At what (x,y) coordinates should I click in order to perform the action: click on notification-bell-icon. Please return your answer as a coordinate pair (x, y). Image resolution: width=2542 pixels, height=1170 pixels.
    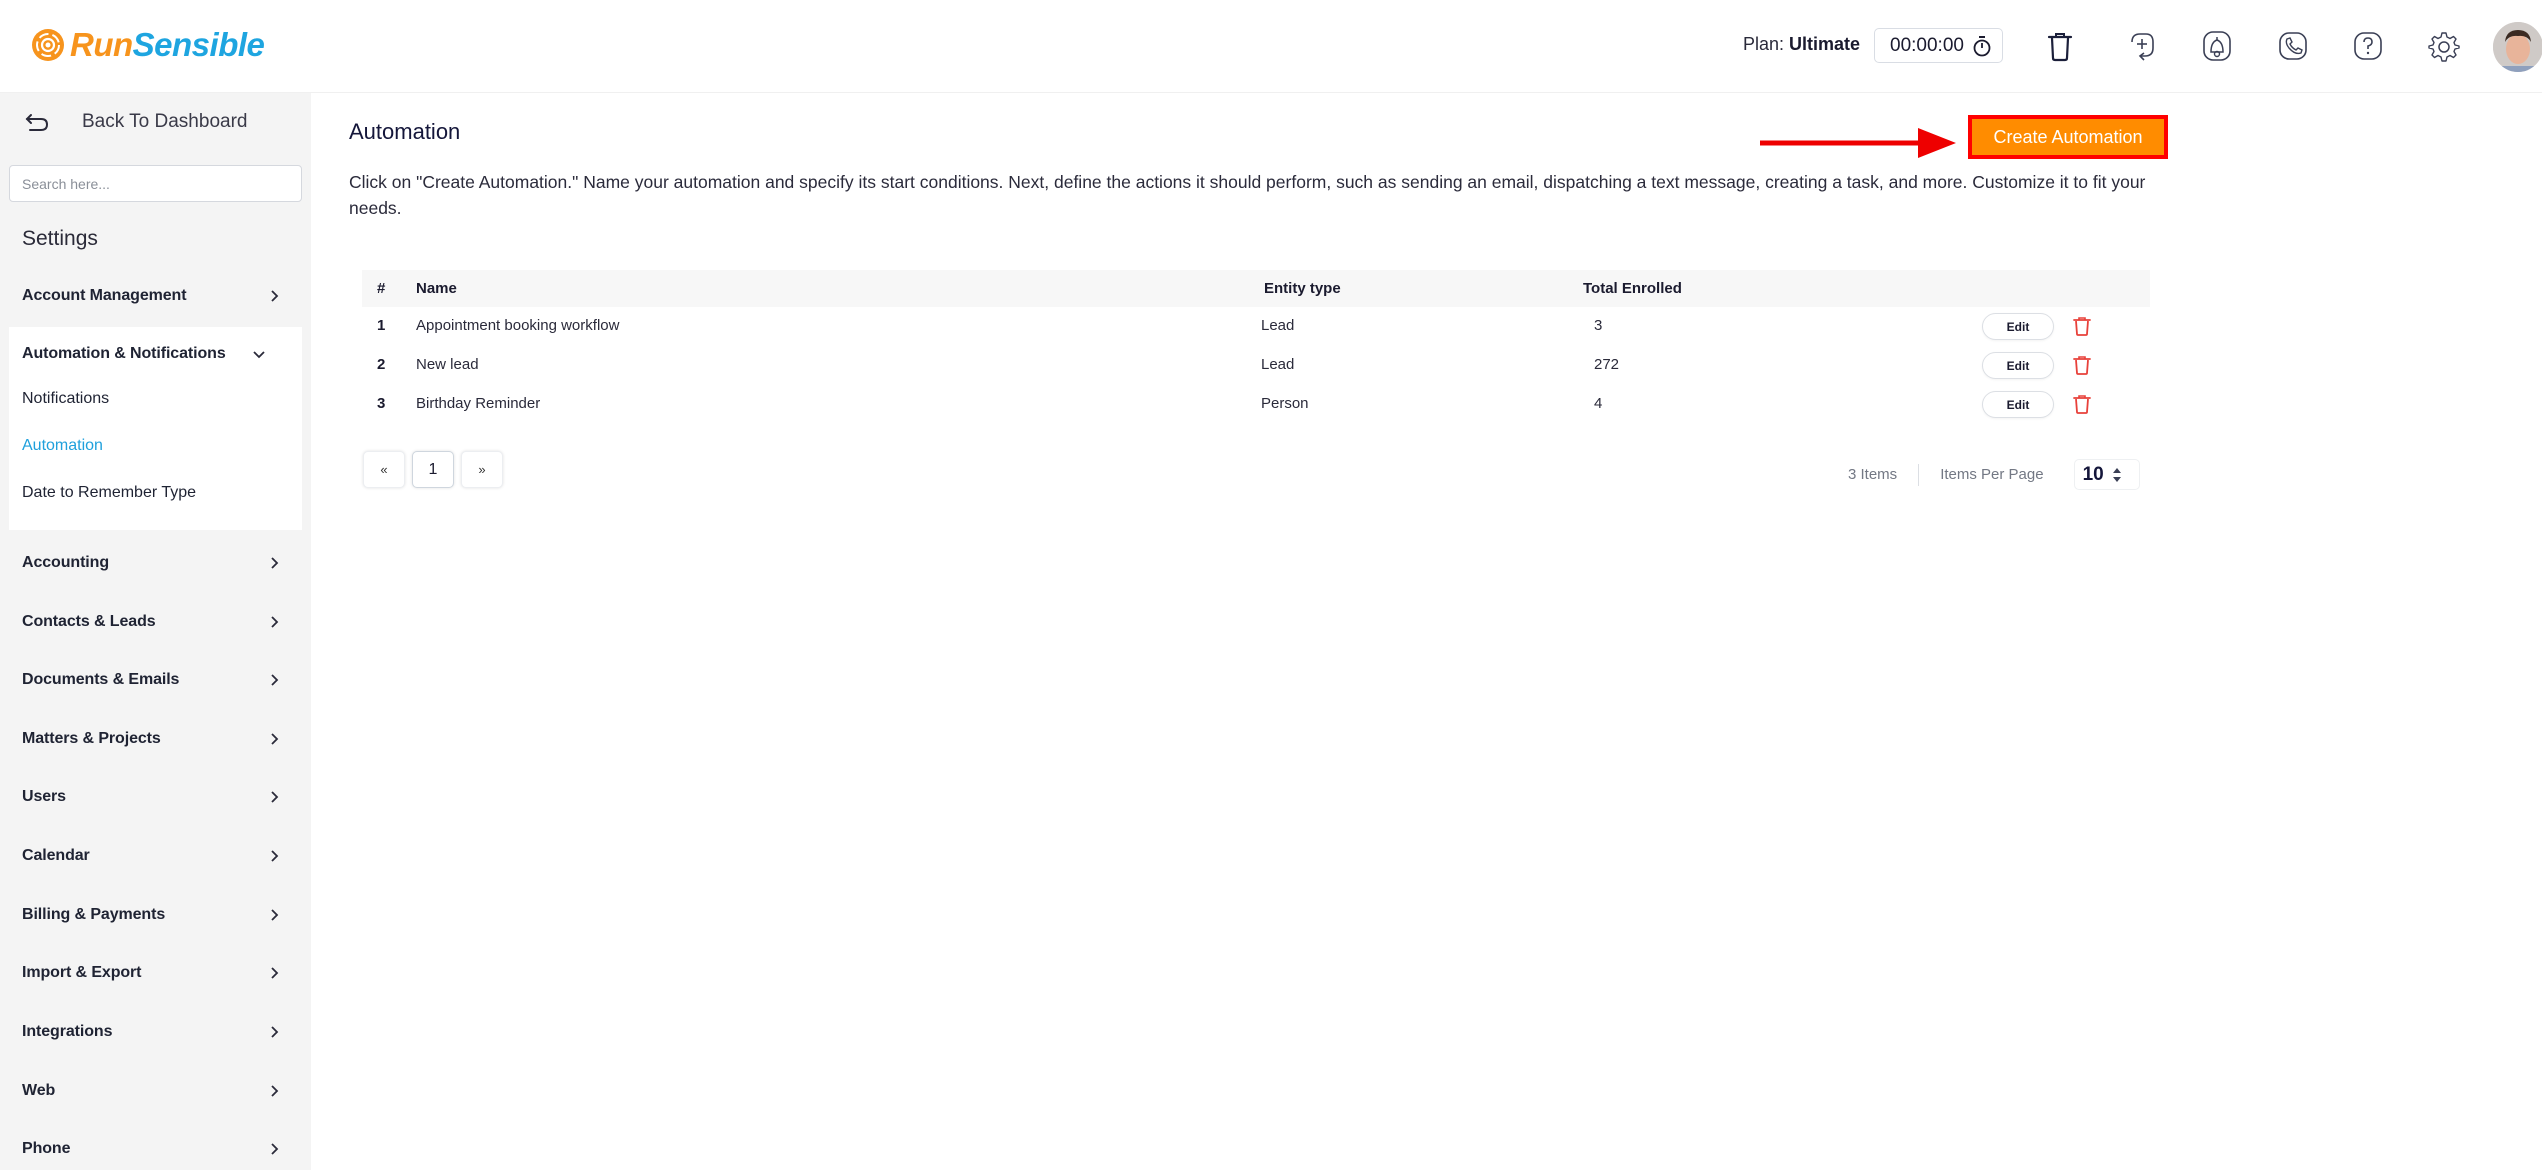
    Looking at the image, I should click on (2217, 46).